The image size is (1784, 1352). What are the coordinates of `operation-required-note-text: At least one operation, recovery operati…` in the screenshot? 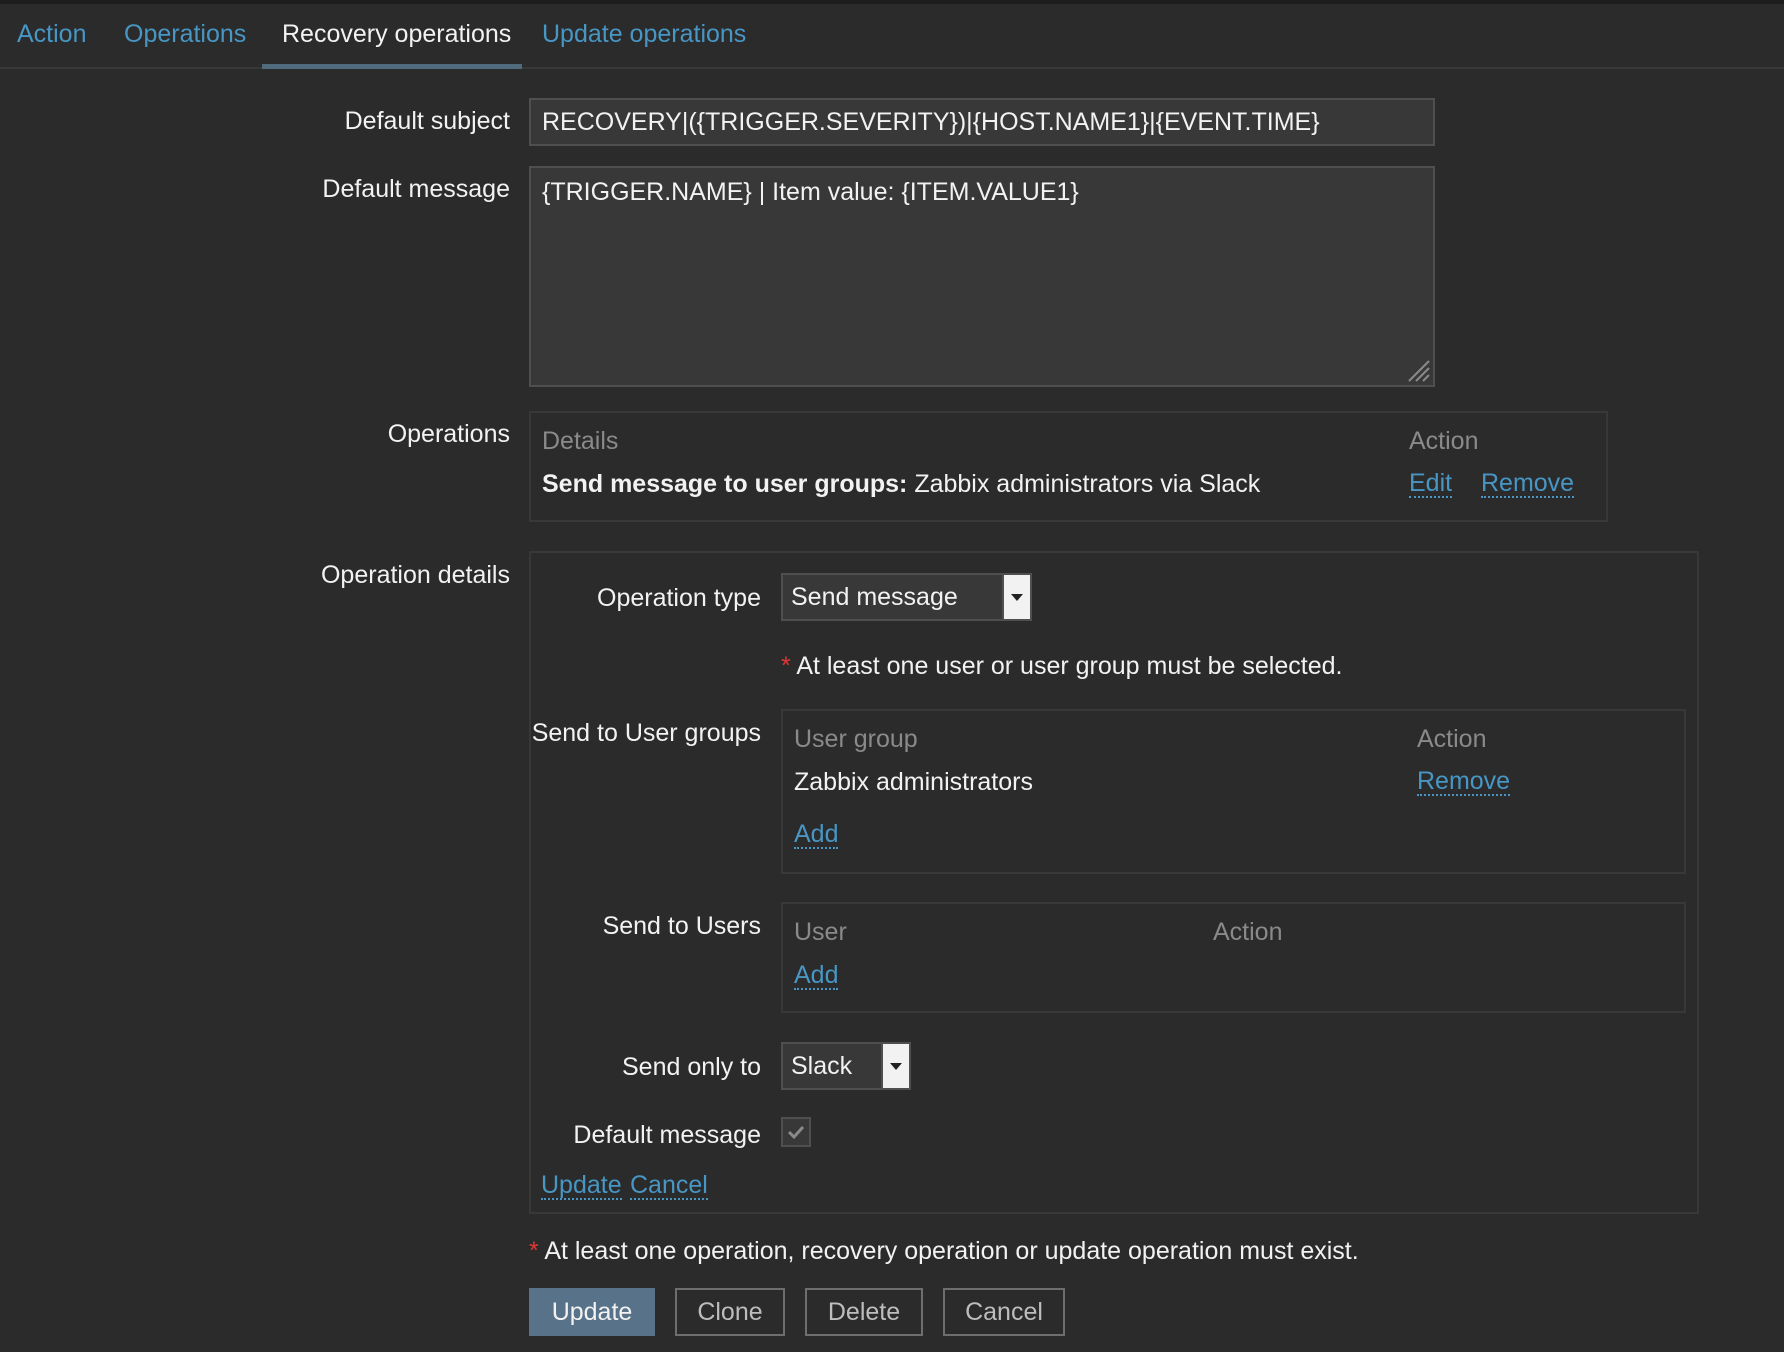 It's located at (951, 1251).